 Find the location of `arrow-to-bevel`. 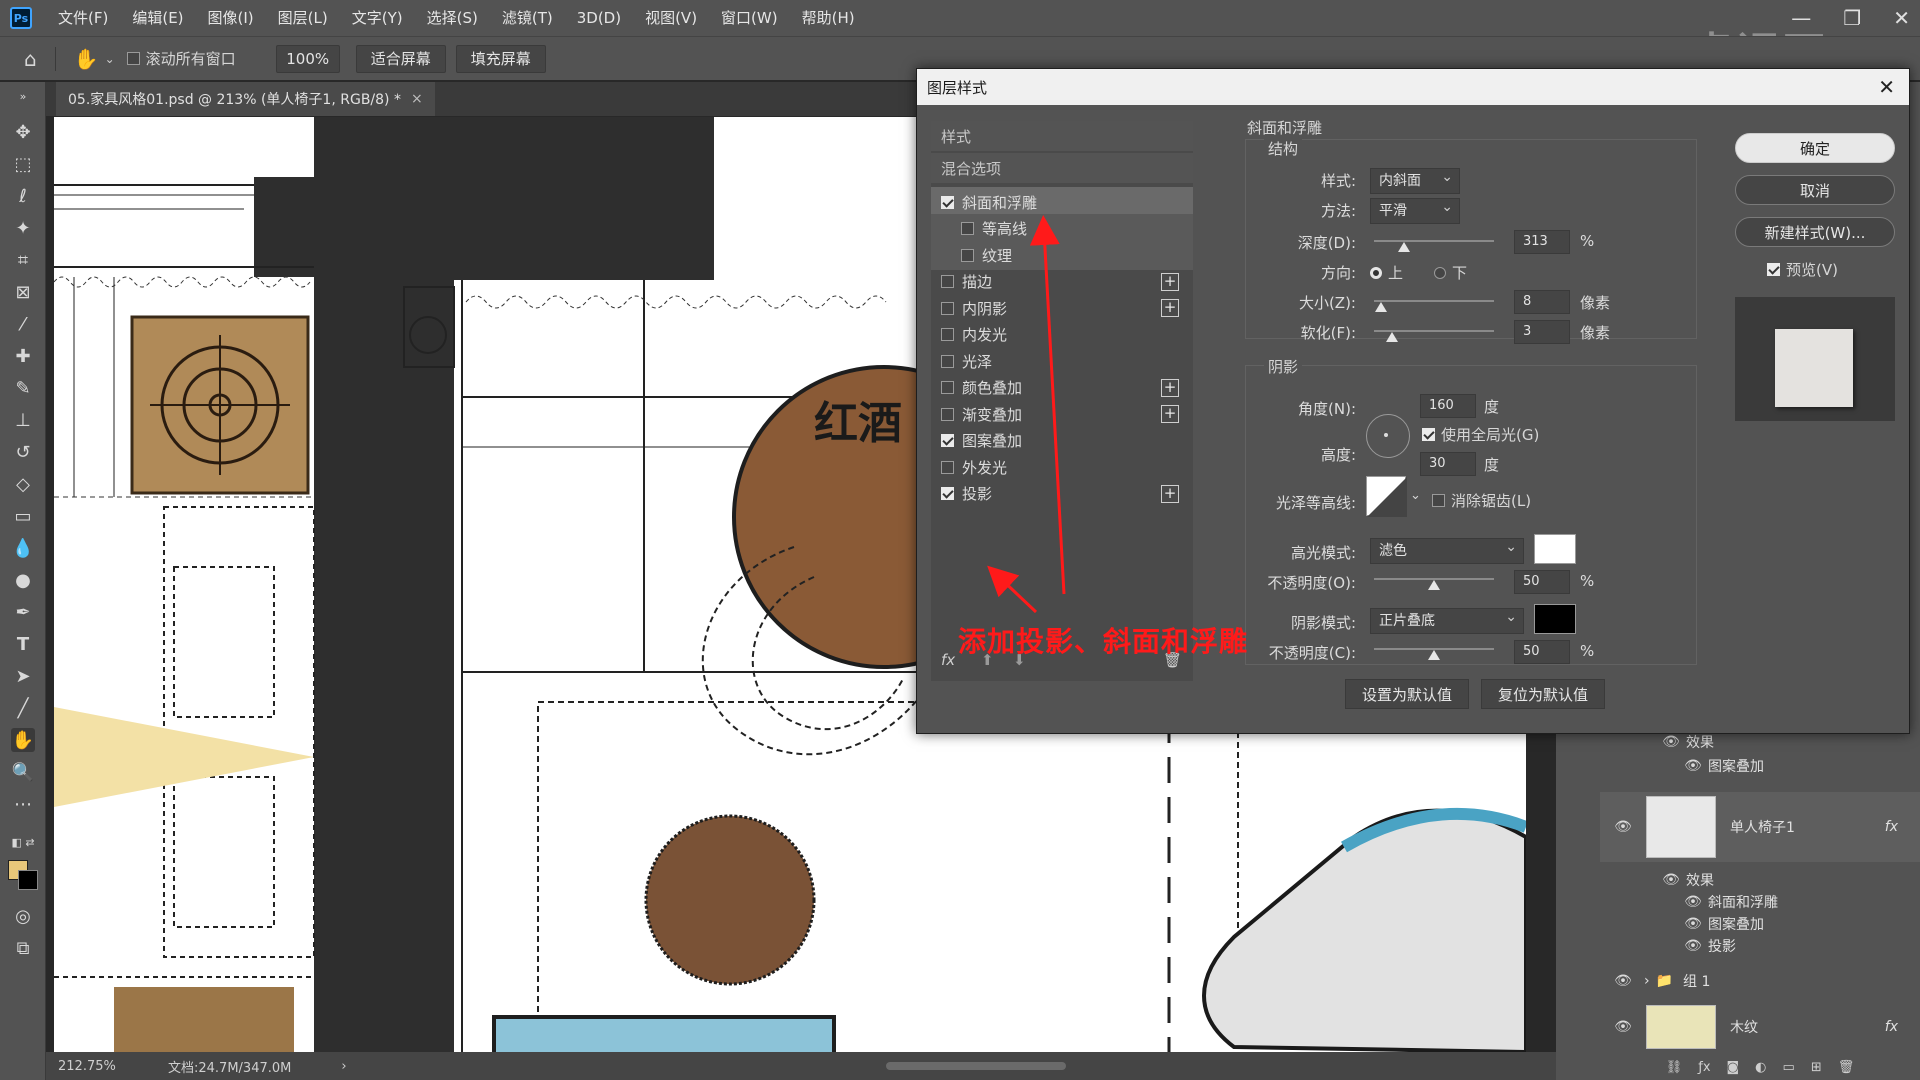

arrow-to-bevel is located at coordinates (1047, 405).